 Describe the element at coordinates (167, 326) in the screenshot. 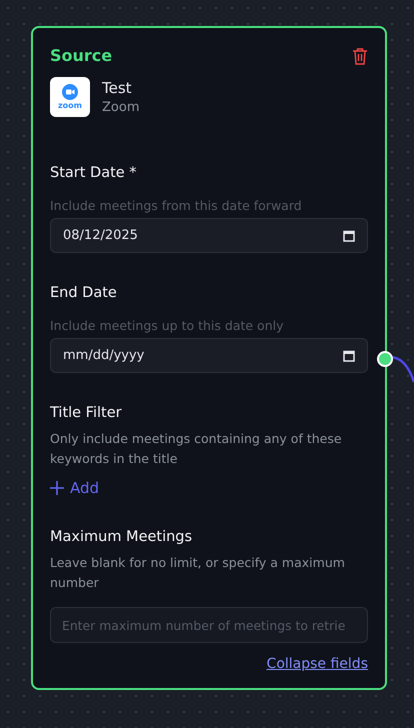

I see `field-hint: Include meetings up to this date only` at that location.